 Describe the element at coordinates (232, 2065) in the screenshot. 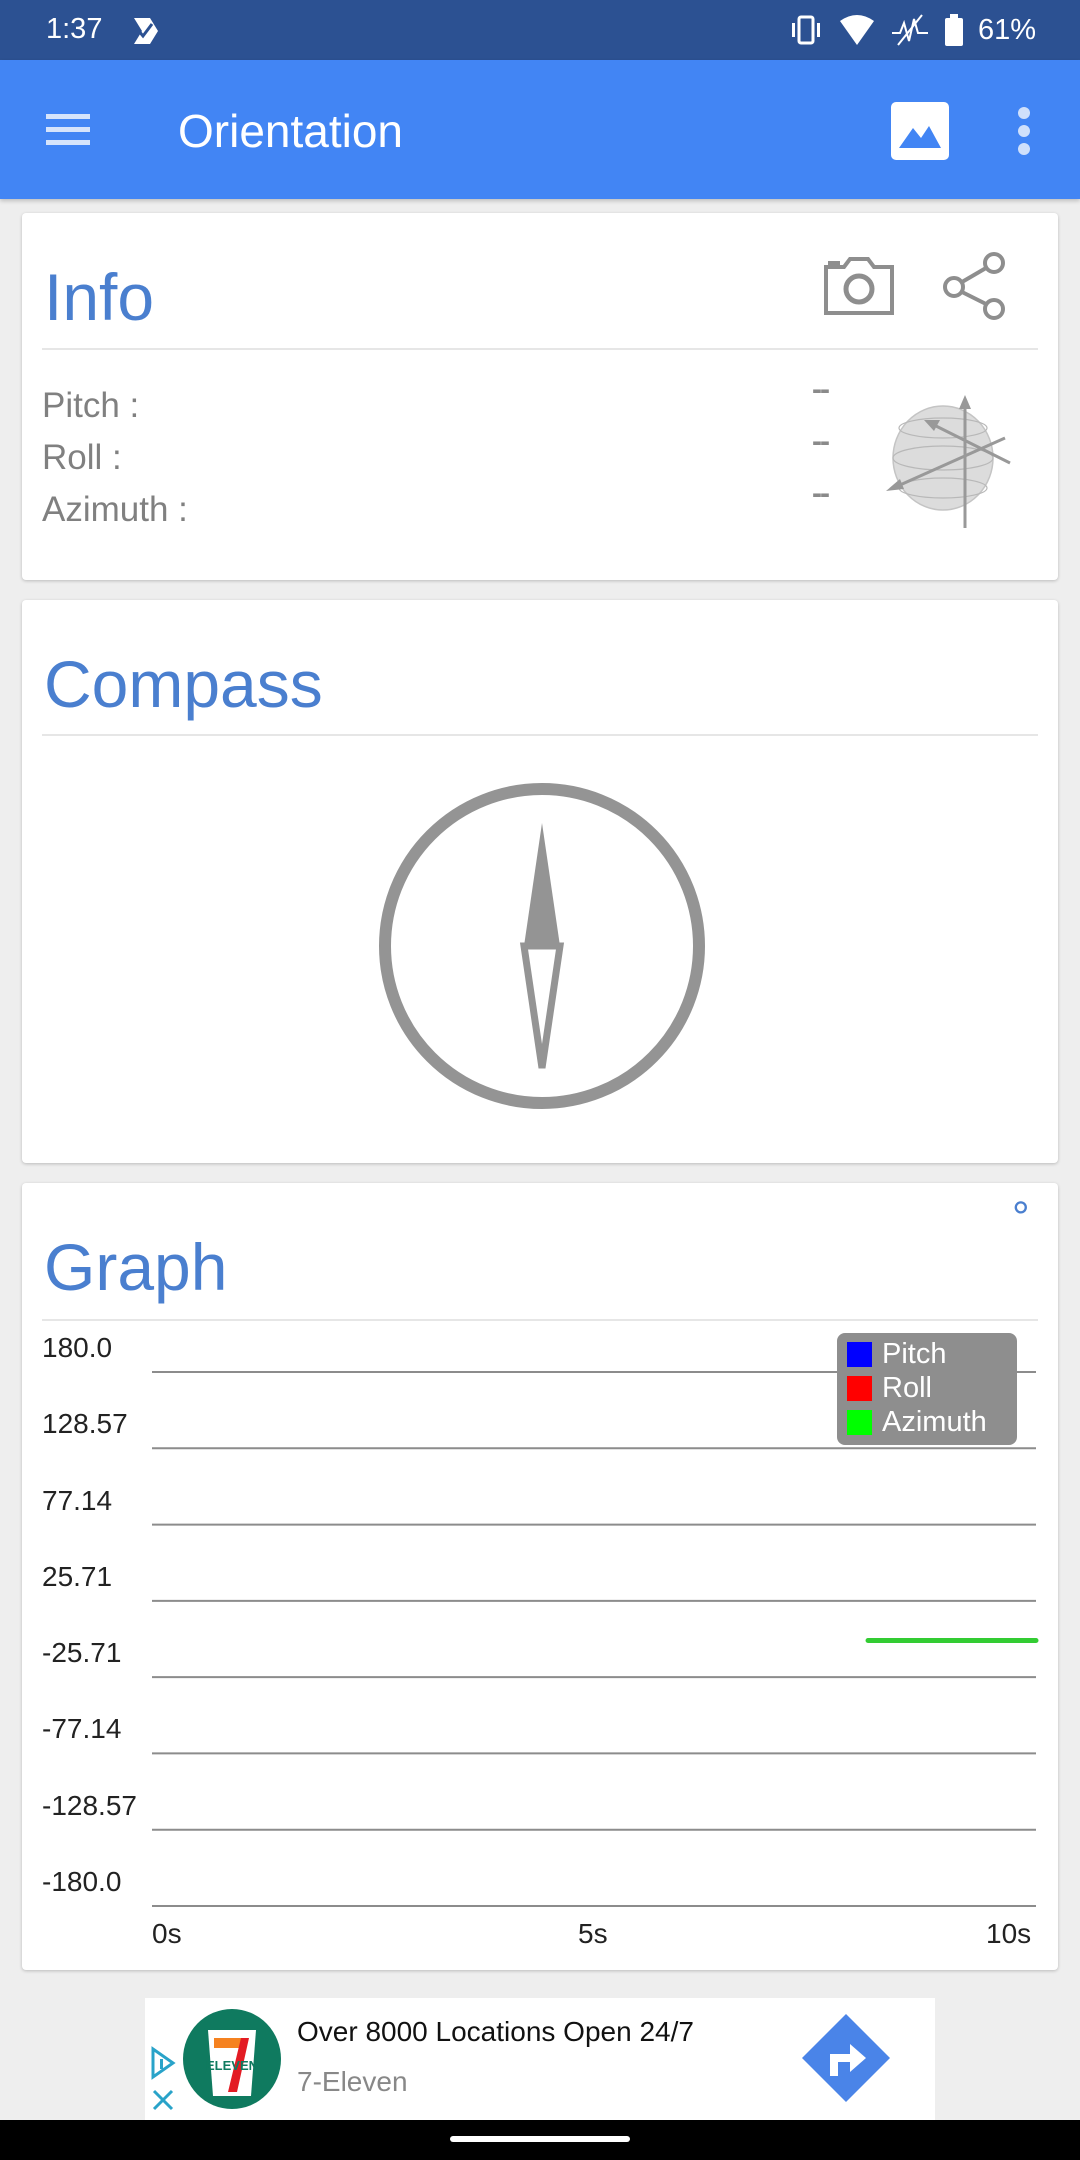

I see `svg-text: ELEVEN` at that location.